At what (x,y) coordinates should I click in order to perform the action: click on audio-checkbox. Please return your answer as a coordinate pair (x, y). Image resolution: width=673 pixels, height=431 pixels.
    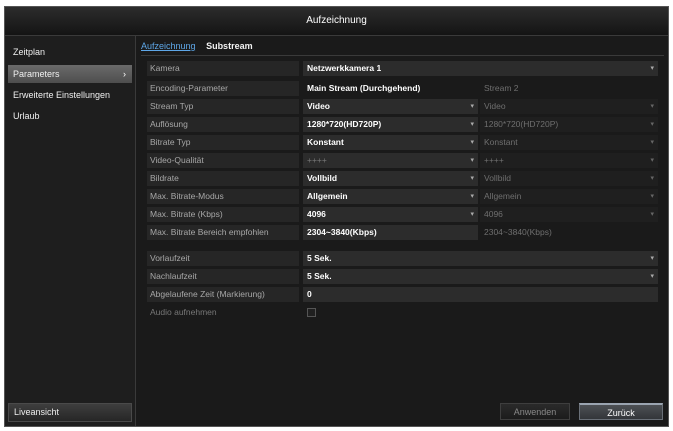
    Looking at the image, I should click on (311, 312).